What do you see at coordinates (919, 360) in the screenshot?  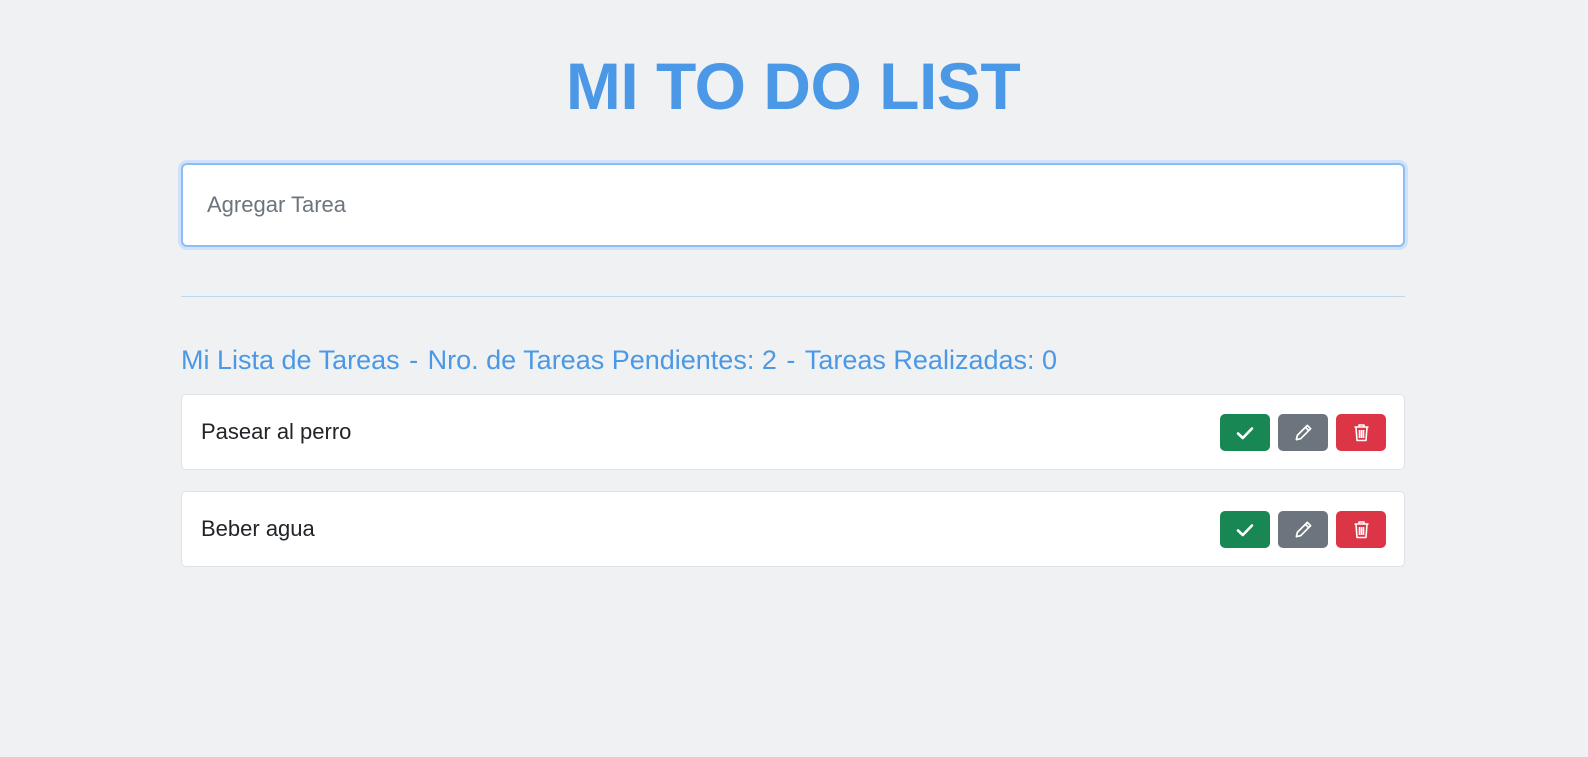 I see `done-label: Tareas Realizadas:` at bounding box center [919, 360].